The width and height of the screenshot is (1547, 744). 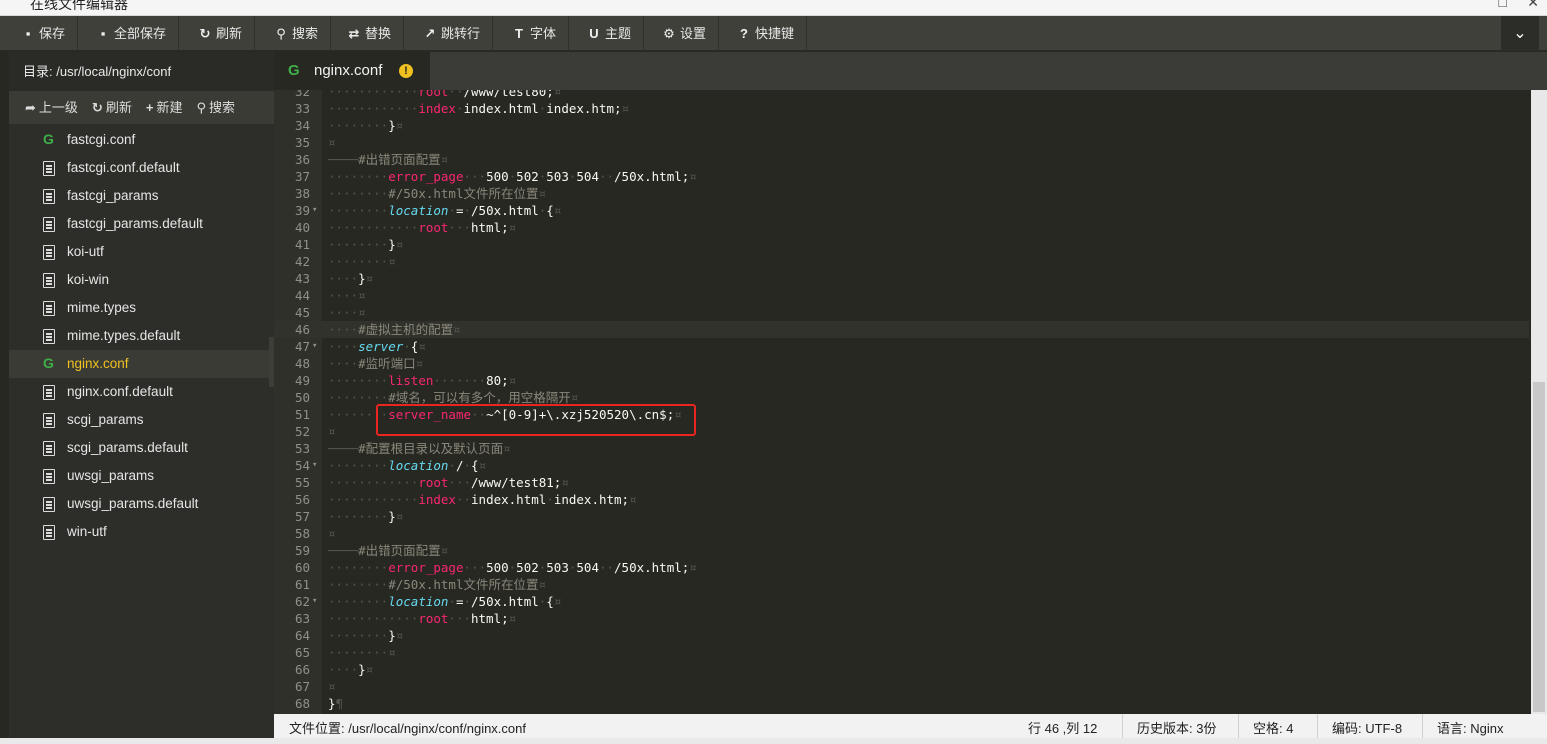 I want to click on maximize-button: □, so click(x=1503, y=5).